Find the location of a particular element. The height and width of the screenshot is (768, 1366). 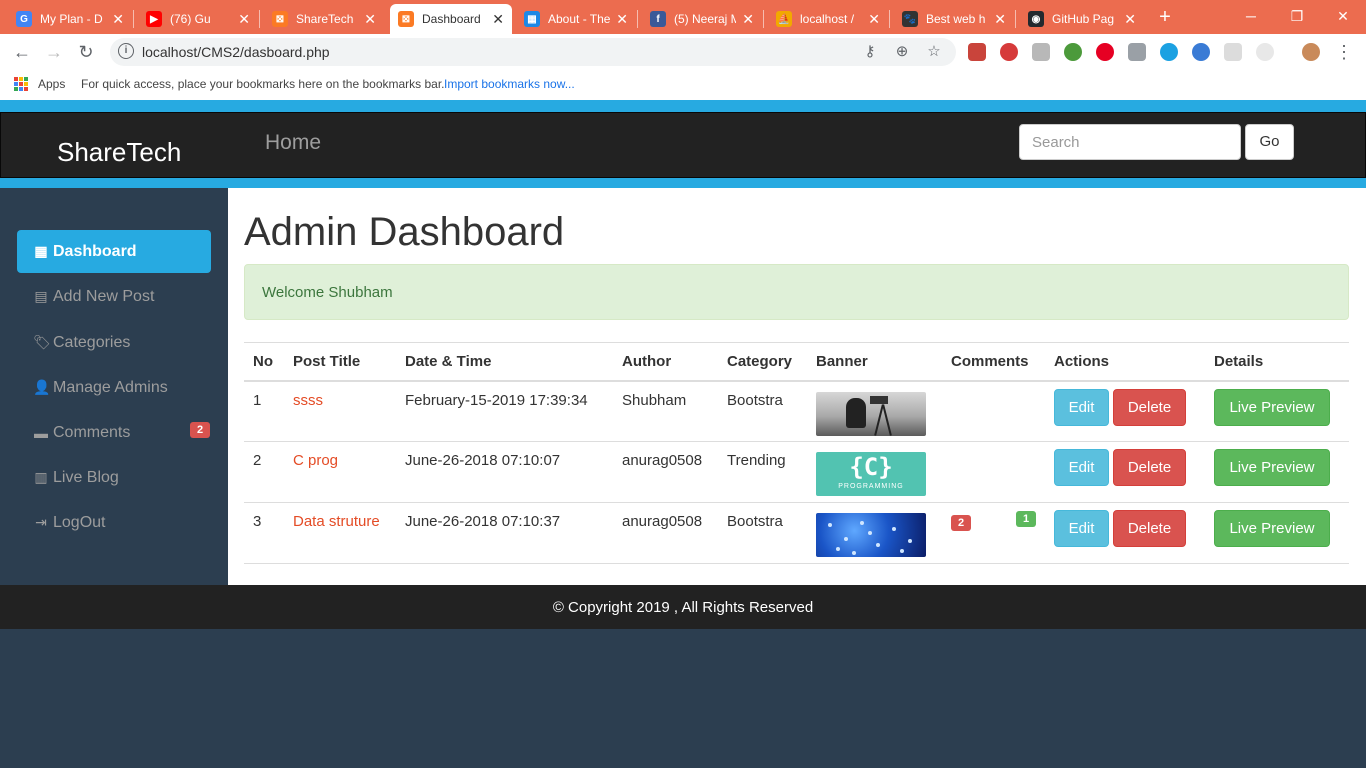

browser-tab-7: ⛵ localhost / ✕ is located at coordinates (828, 19).